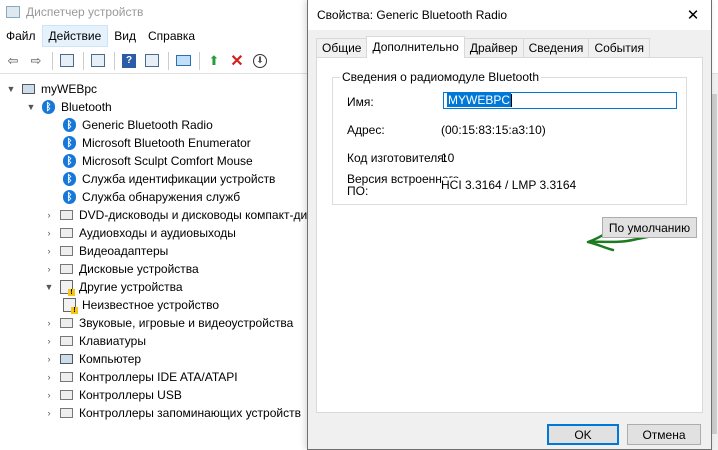 The height and width of the screenshot is (450, 718). Describe the element at coordinates (415, 47) in the screenshot. I see `tab-advanced: Дополнительно` at that location.